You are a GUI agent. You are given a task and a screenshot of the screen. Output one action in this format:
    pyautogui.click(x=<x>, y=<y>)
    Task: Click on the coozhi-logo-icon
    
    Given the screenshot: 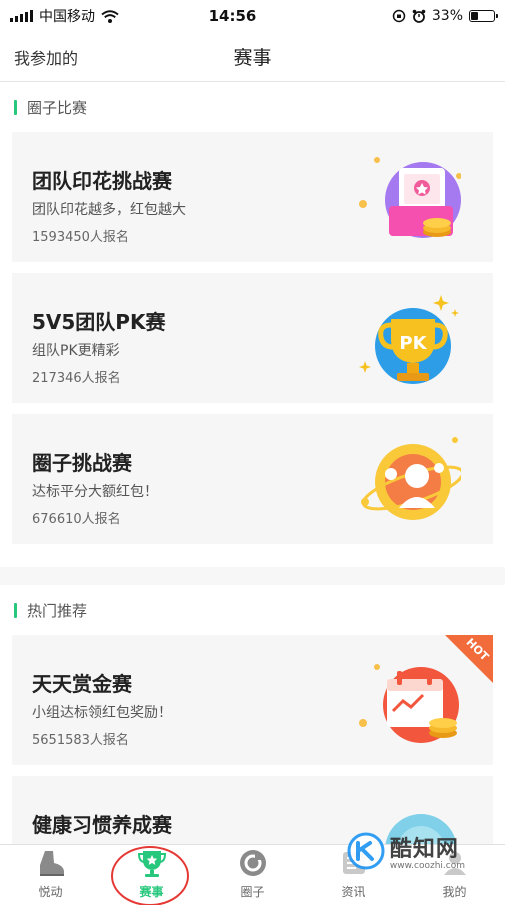 What is the action you would take?
    pyautogui.click(x=366, y=851)
    